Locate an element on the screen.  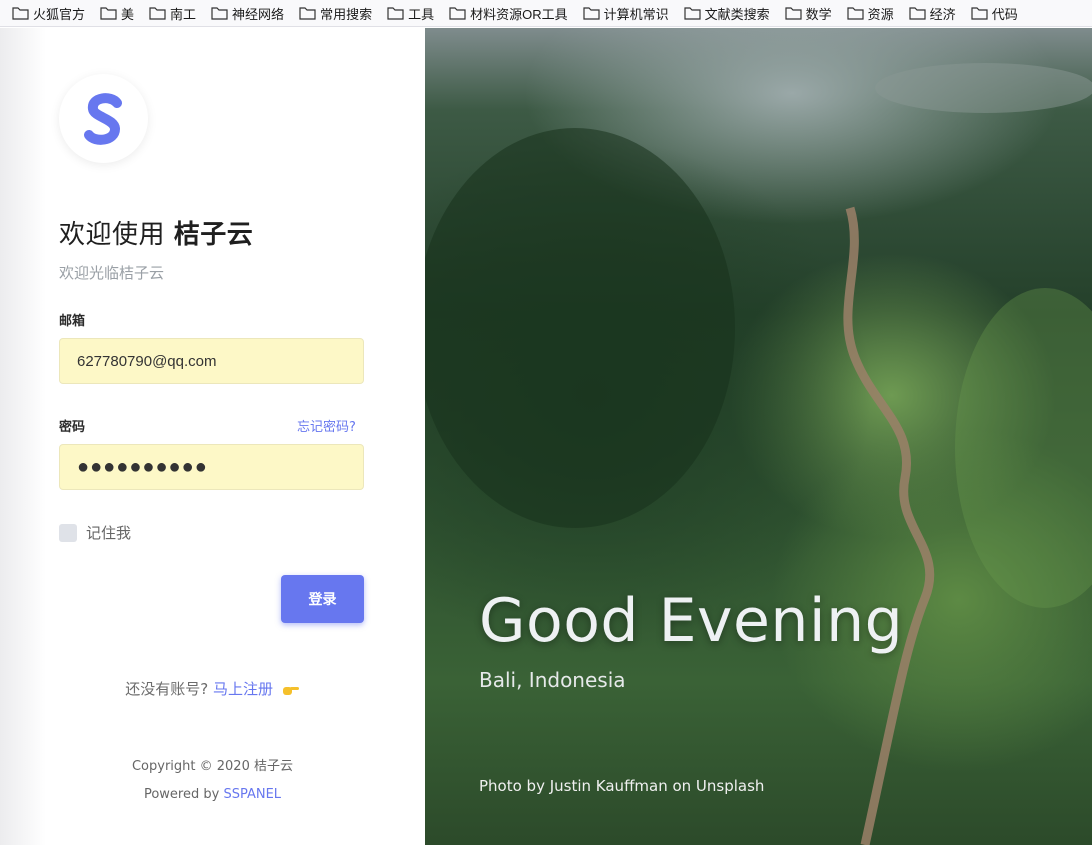
bookmark-folder: 代码 is located at coordinates (994, 13).